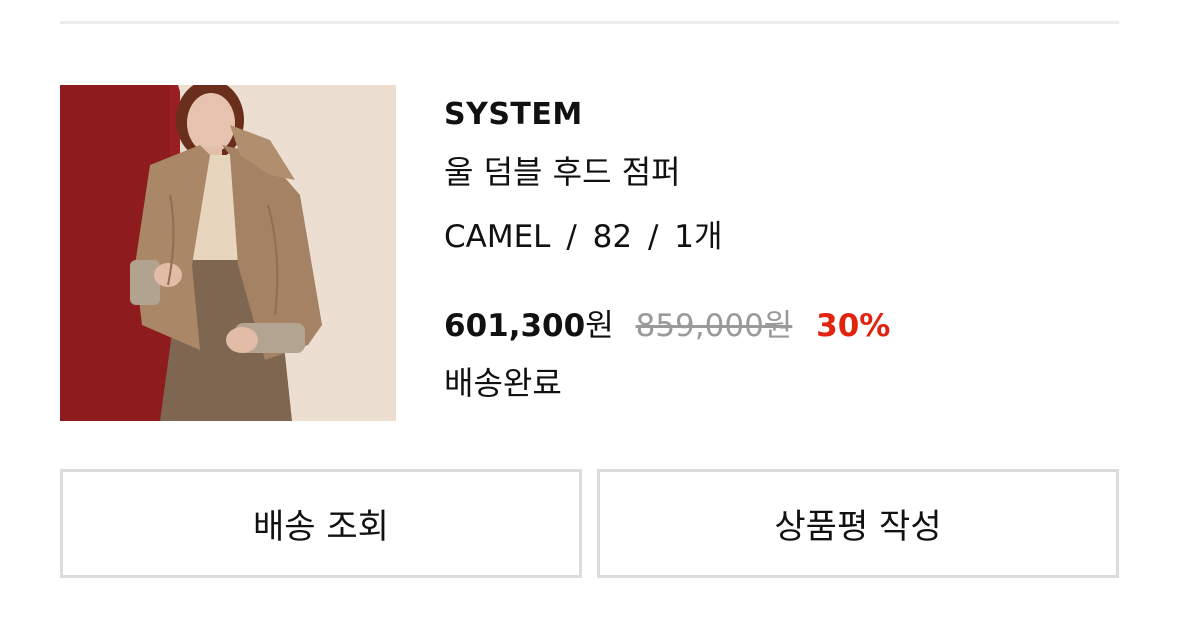 The image size is (1179, 622). I want to click on price-row: 601,300원 859,000원 30%, so click(667, 326).